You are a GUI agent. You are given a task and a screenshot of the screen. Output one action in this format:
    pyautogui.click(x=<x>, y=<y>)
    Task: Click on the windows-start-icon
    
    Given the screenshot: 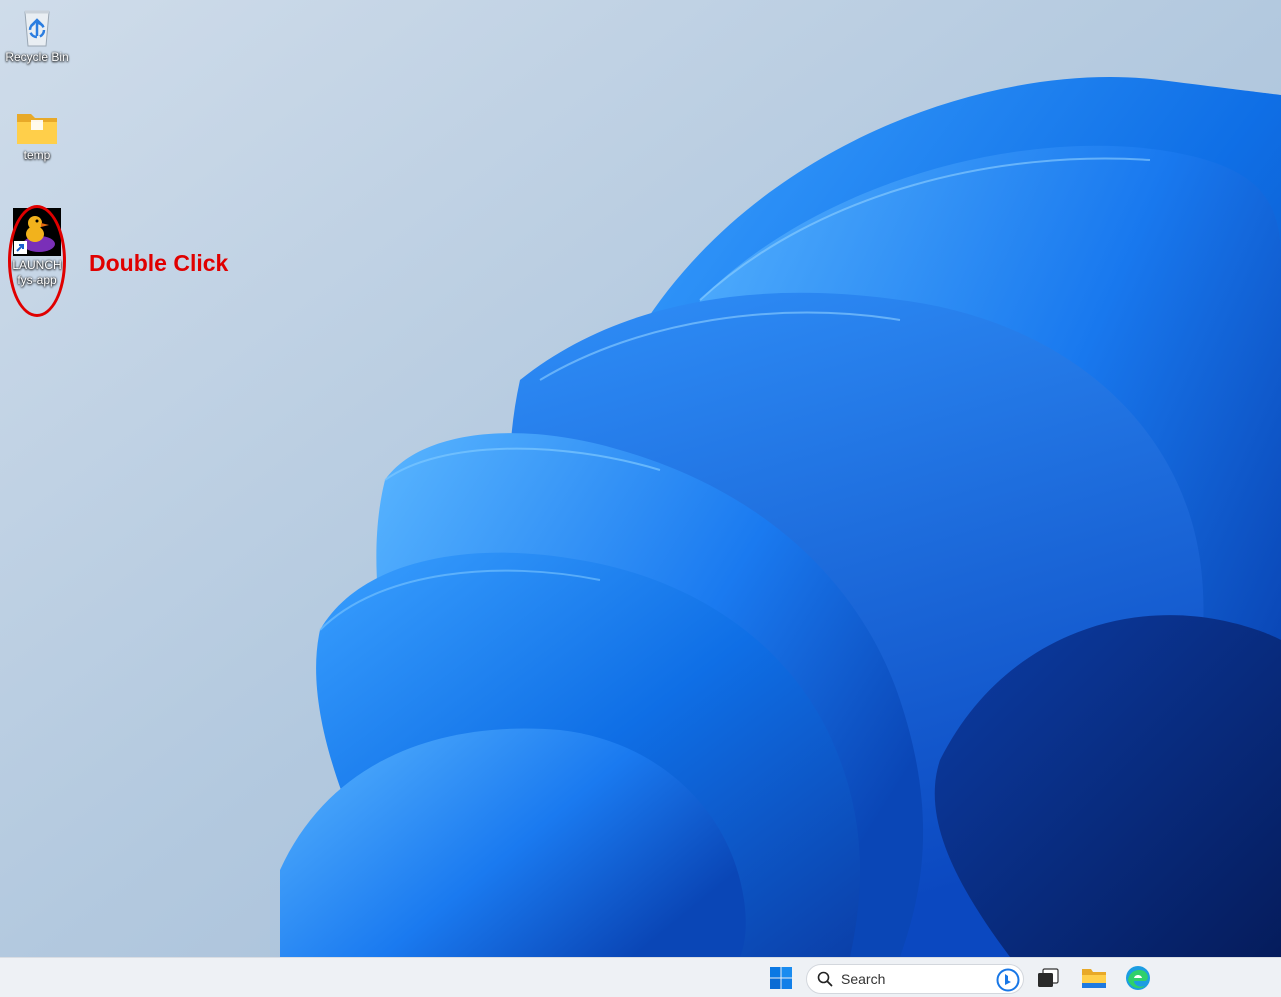 What is the action you would take?
    pyautogui.click(x=781, y=978)
    